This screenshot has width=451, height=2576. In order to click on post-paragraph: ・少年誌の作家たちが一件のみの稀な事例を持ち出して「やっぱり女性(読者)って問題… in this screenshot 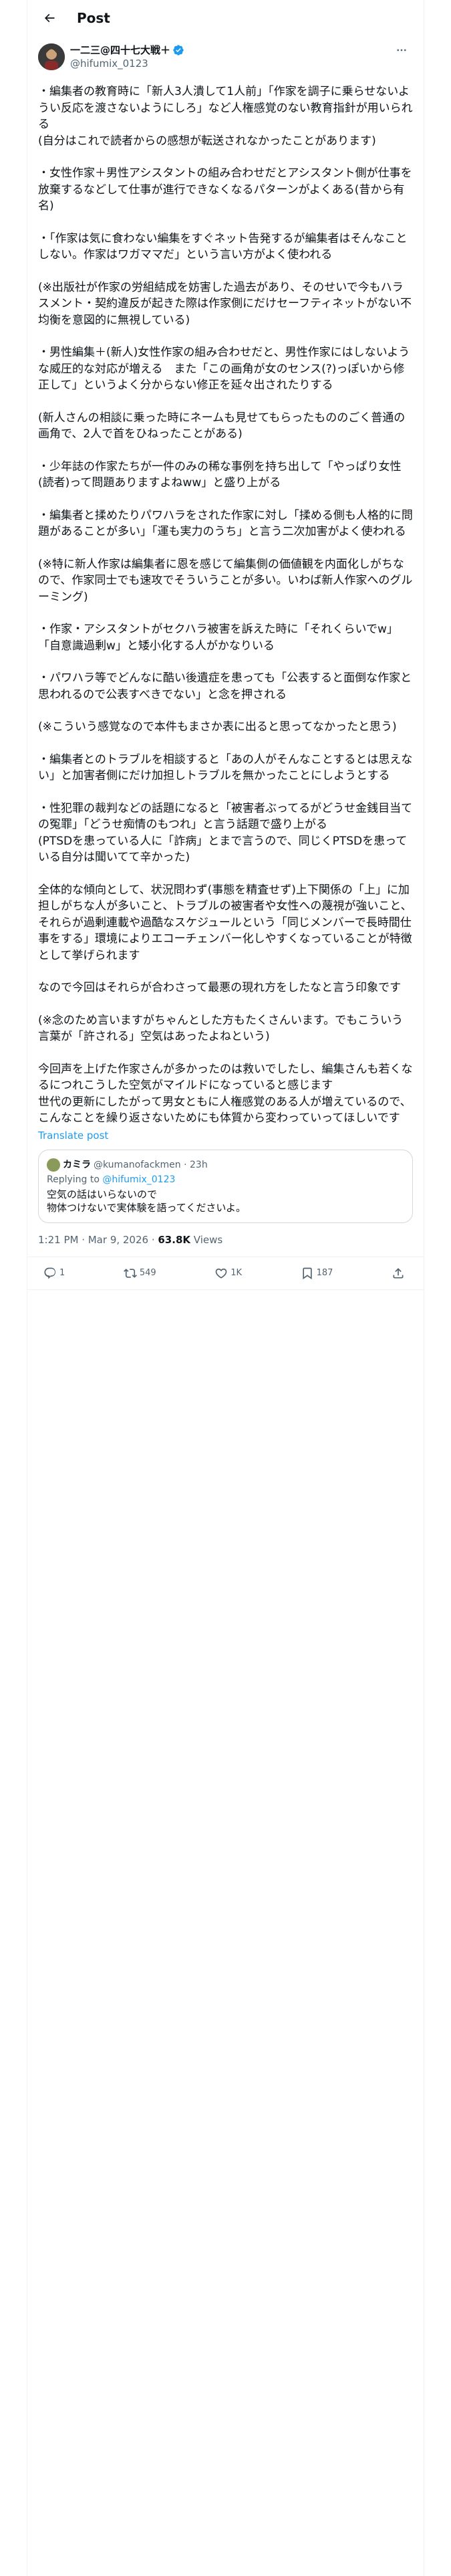, I will do `click(220, 475)`.